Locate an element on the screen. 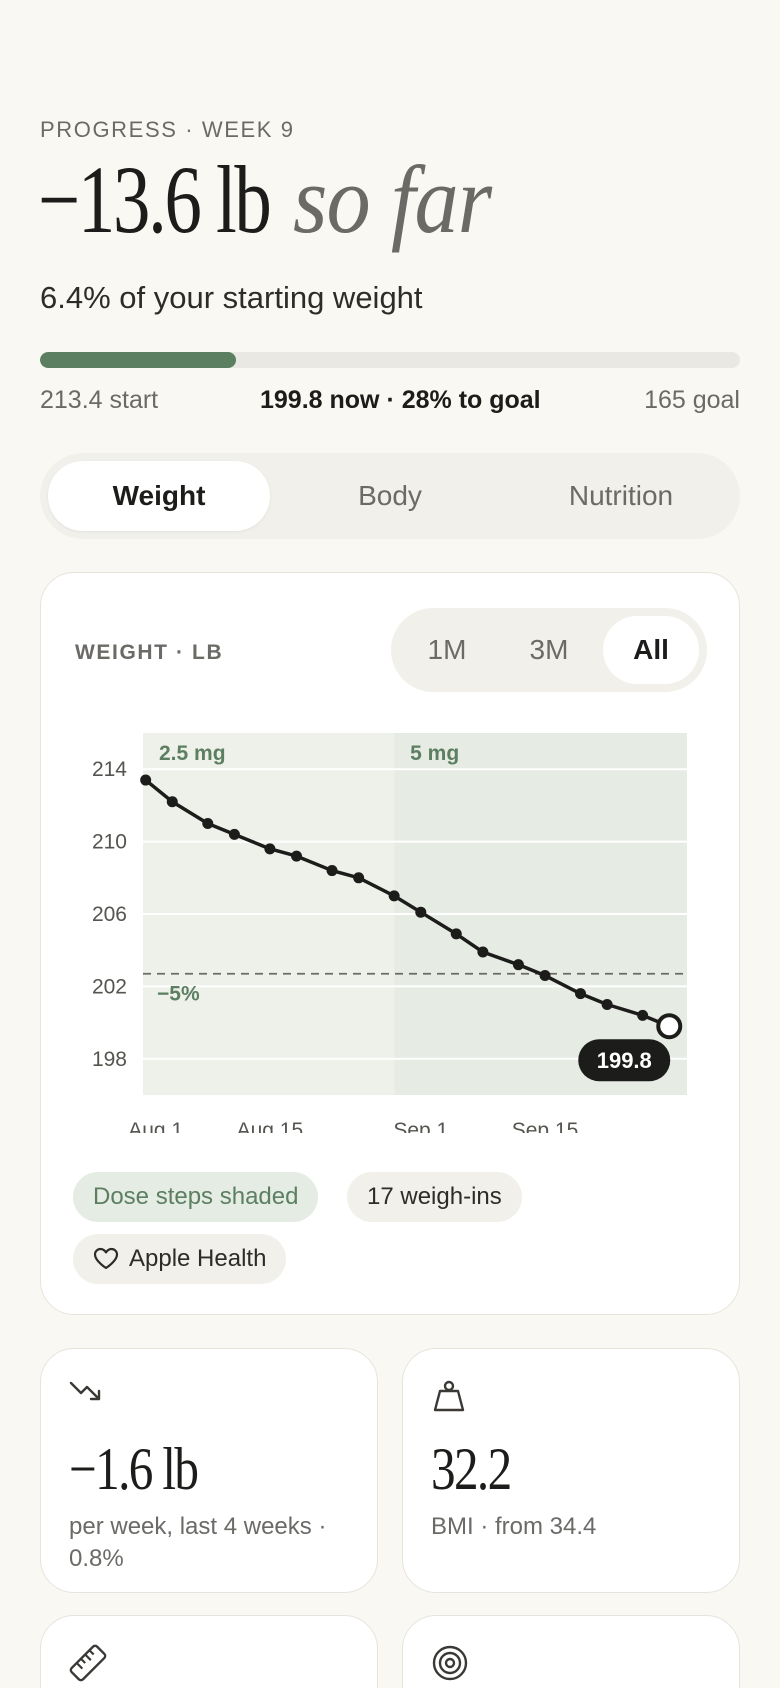 This screenshot has height=1688, width=780. tab-weight: Weight is located at coordinates (159, 496).